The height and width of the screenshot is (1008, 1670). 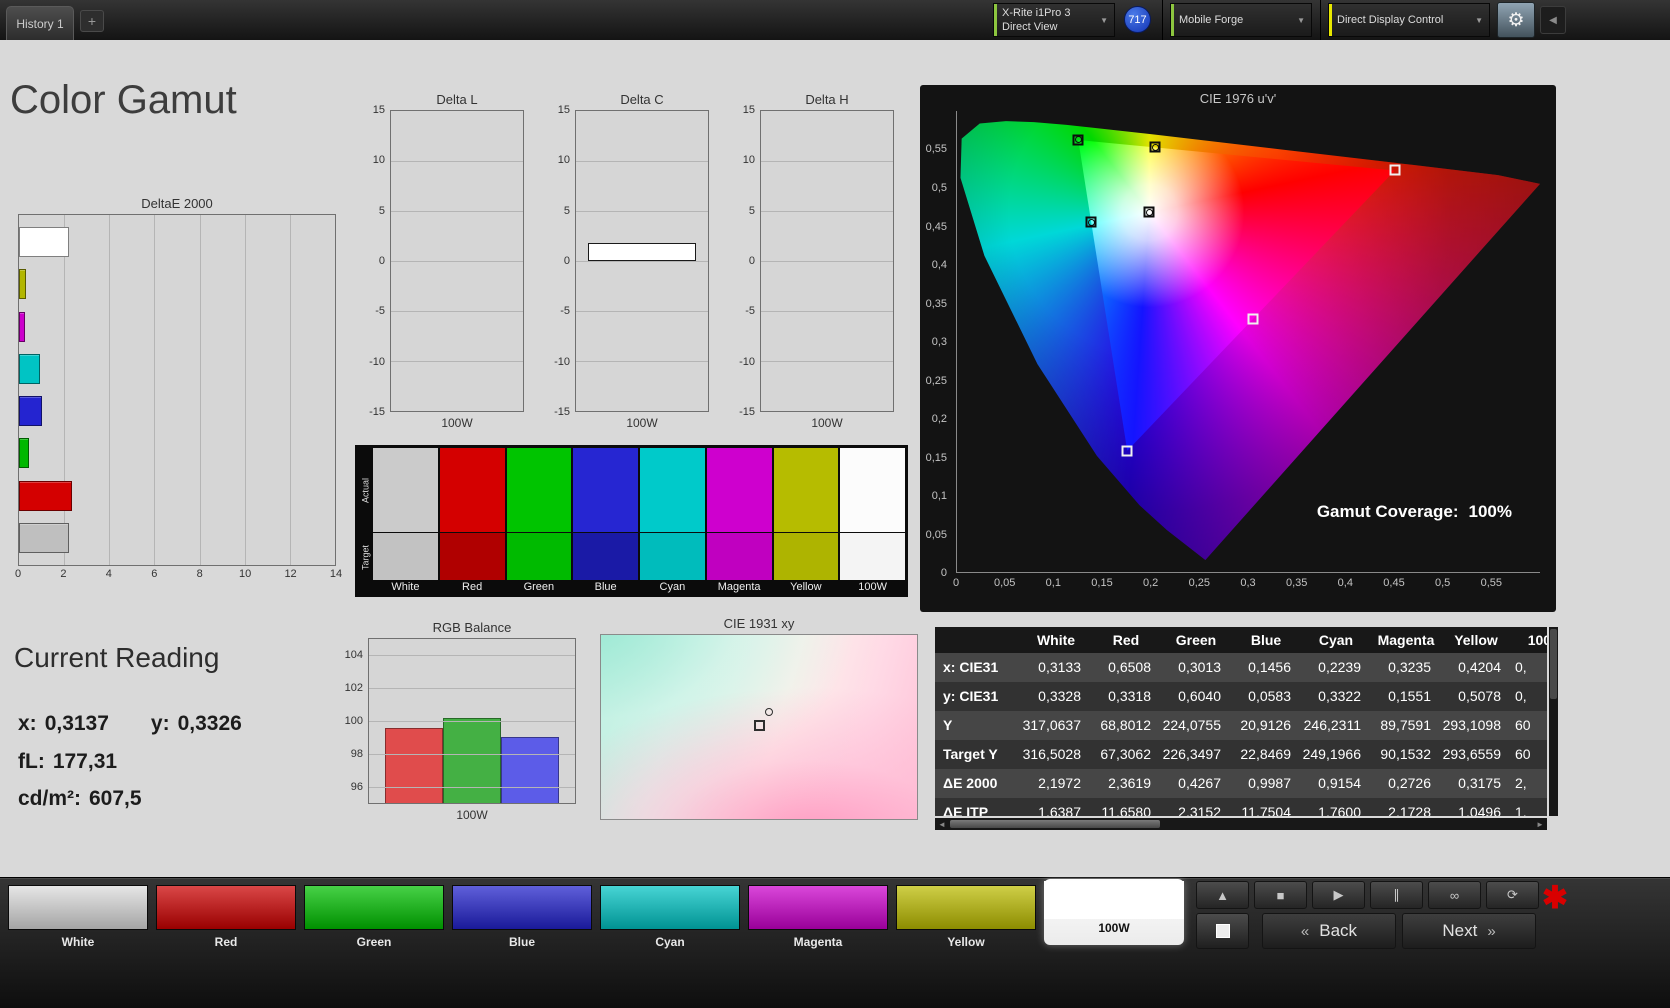 What do you see at coordinates (1387, 511) in the screenshot?
I see `gamut-coverage-label: Gamut Coverage:` at bounding box center [1387, 511].